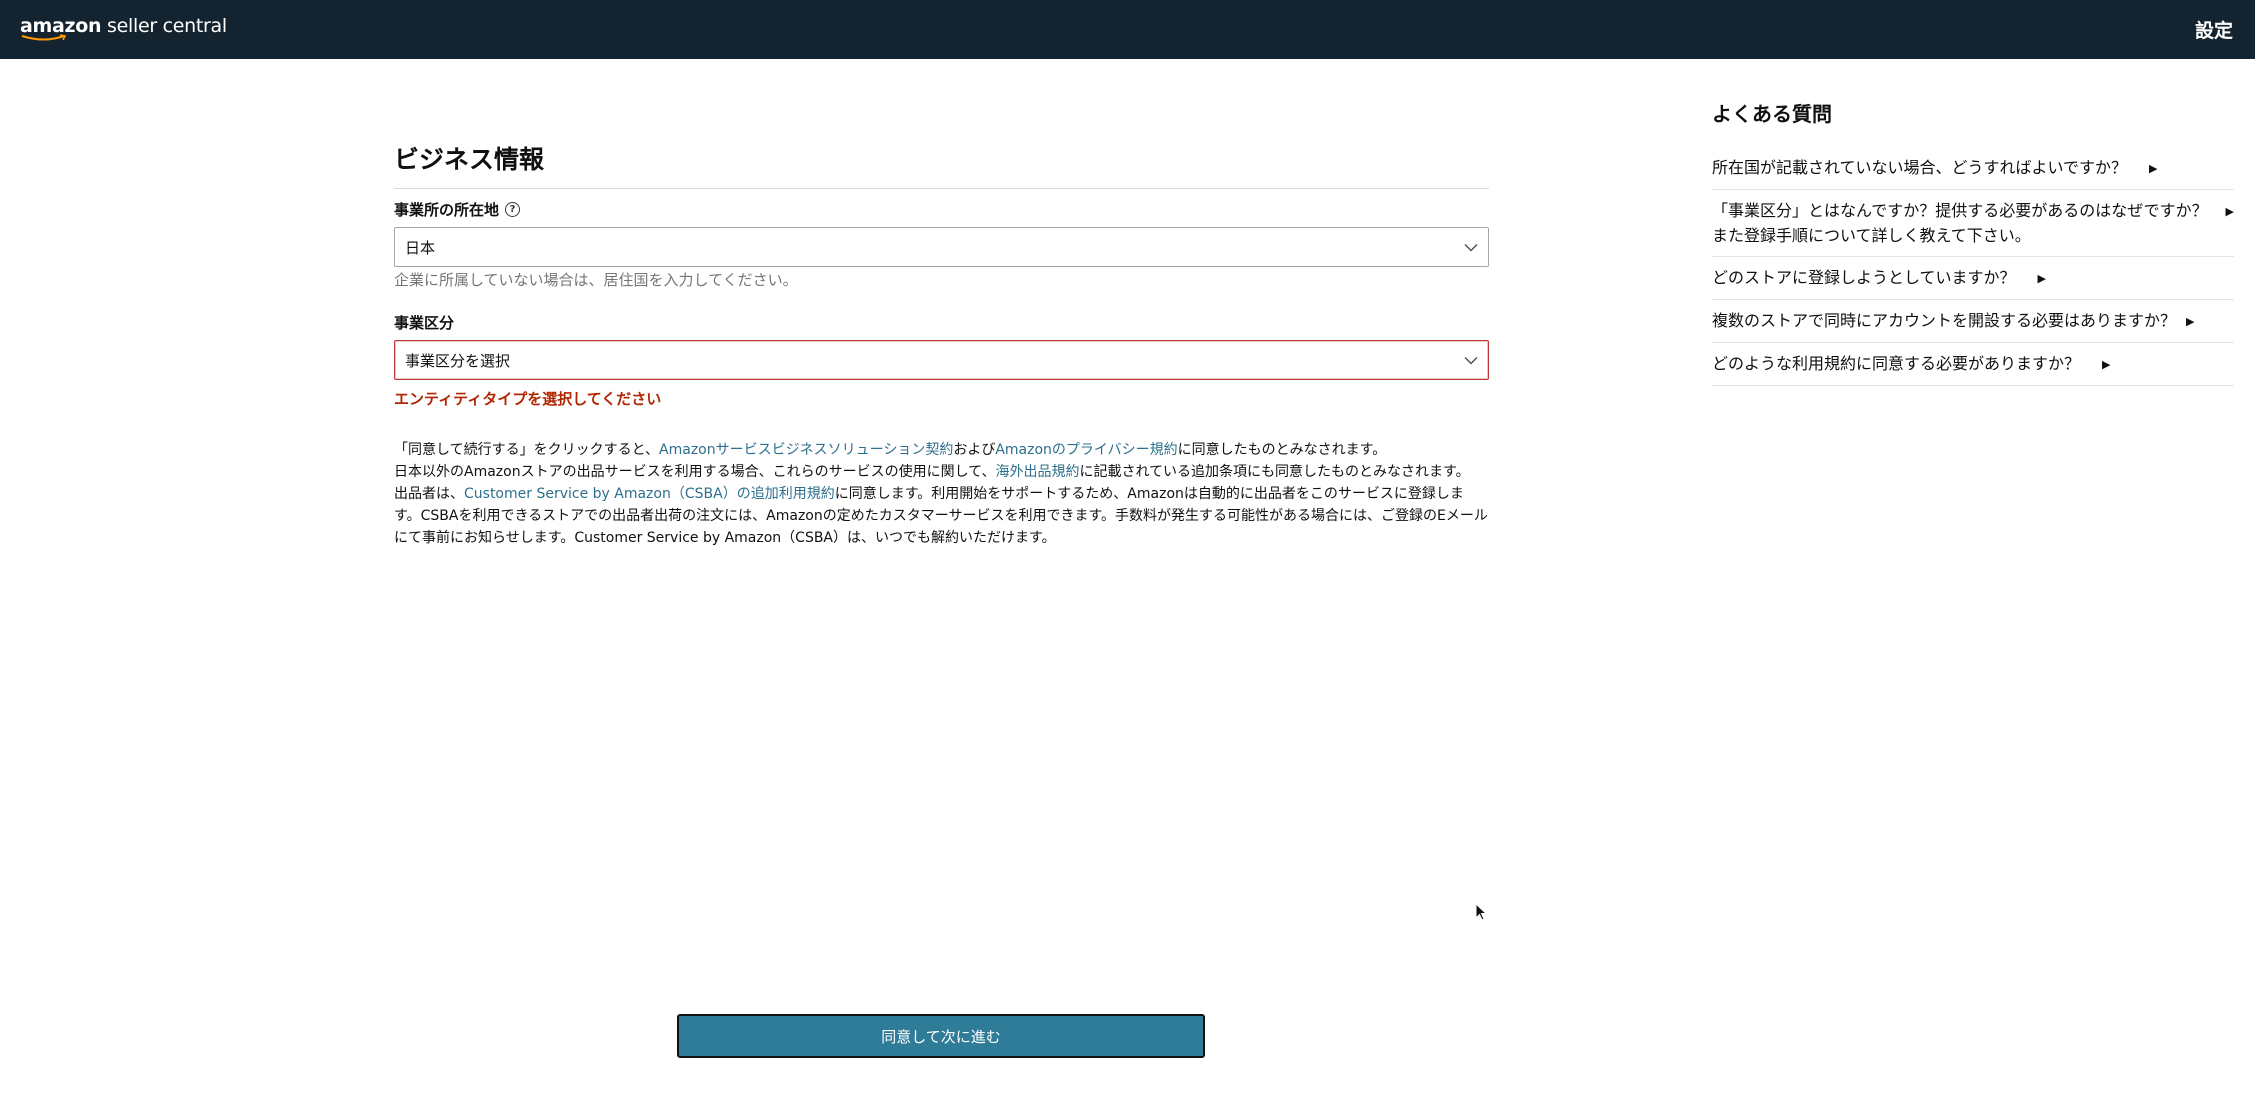 The image size is (2255, 1100). Describe the element at coordinates (424, 323) in the screenshot. I see `entity-label-text: 事業区分` at that location.